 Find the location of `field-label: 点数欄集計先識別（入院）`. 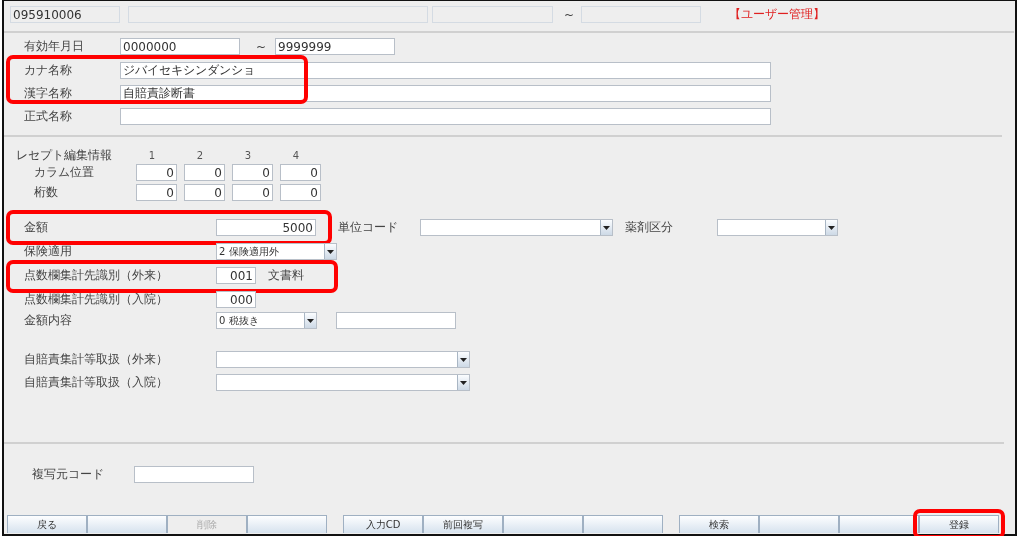

field-label: 点数欄集計先識別（入院） is located at coordinates (96, 299).